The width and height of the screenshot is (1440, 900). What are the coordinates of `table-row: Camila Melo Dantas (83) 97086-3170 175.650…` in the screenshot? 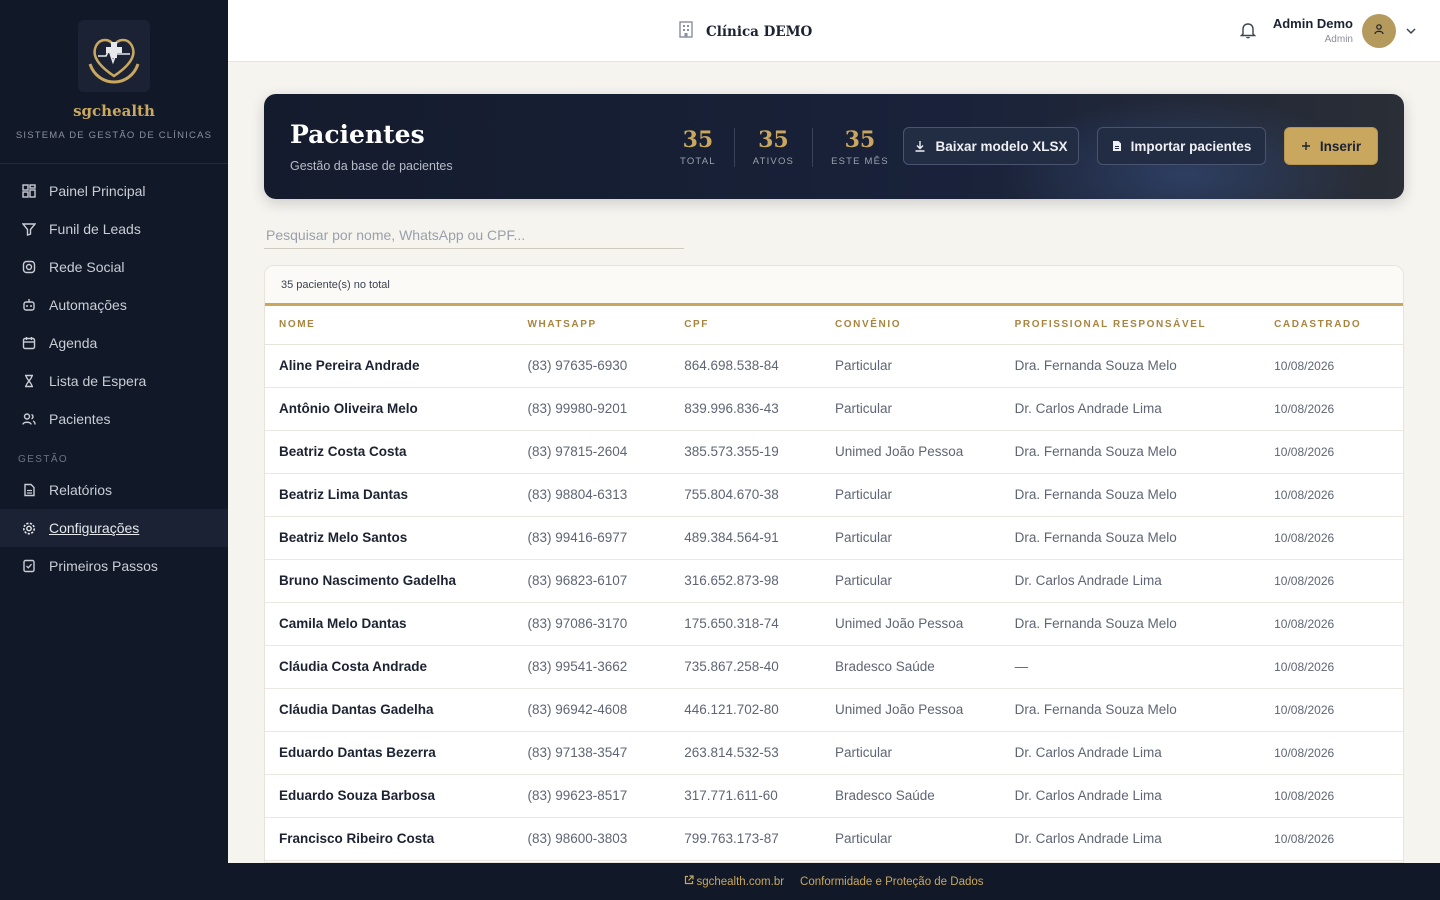 It's located at (834, 624).